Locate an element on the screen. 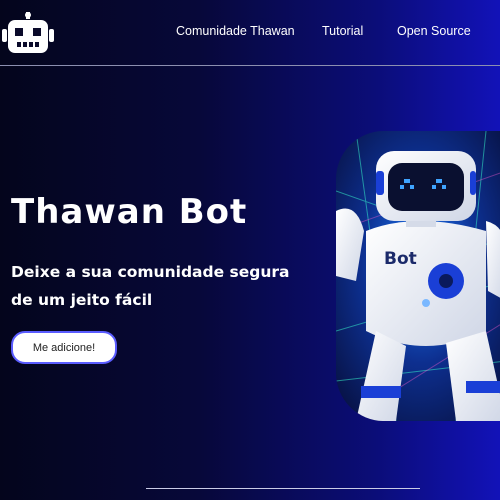 The height and width of the screenshot is (500, 500). section-divider is located at coordinates (283, 488).